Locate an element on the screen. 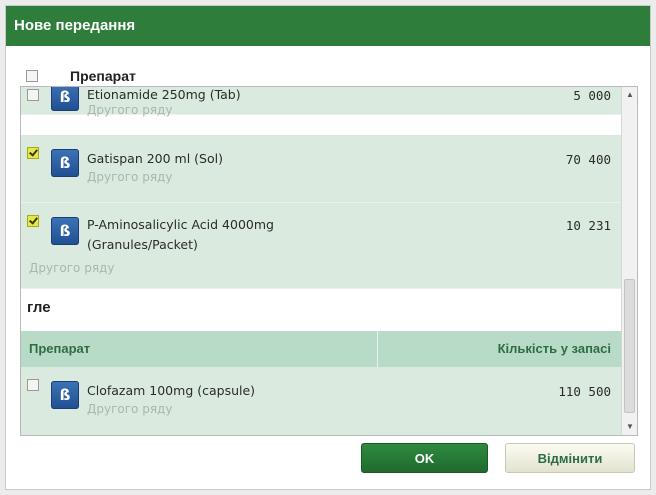 The image size is (656, 495). drug-quantity: 70 400 is located at coordinates (588, 159).